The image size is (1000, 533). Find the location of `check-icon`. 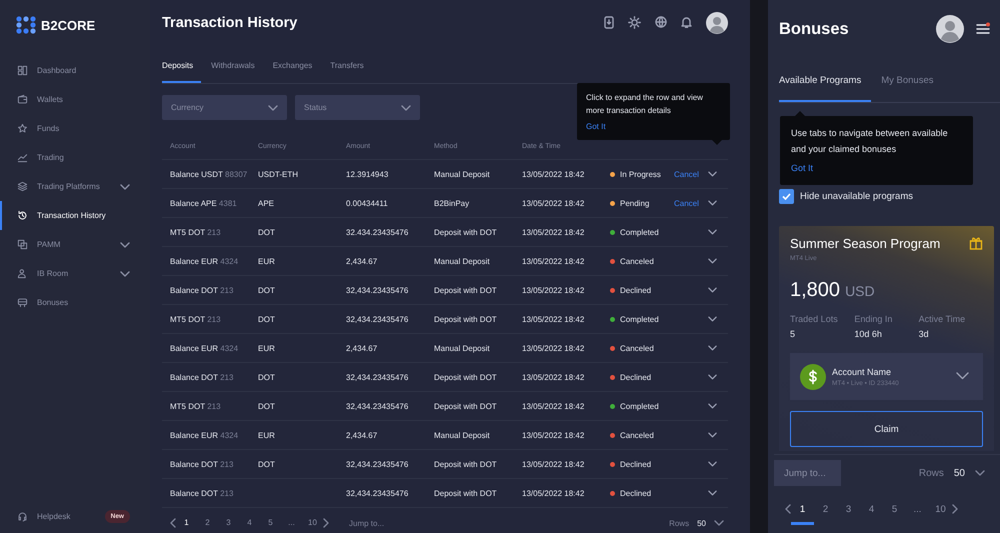

check-icon is located at coordinates (786, 196).